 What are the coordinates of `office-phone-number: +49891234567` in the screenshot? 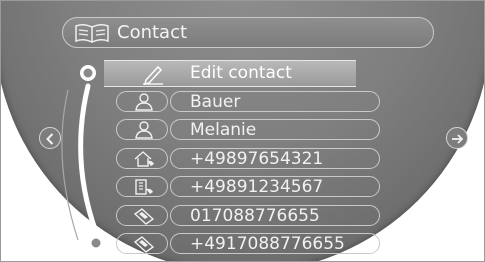 It's located at (257, 187).